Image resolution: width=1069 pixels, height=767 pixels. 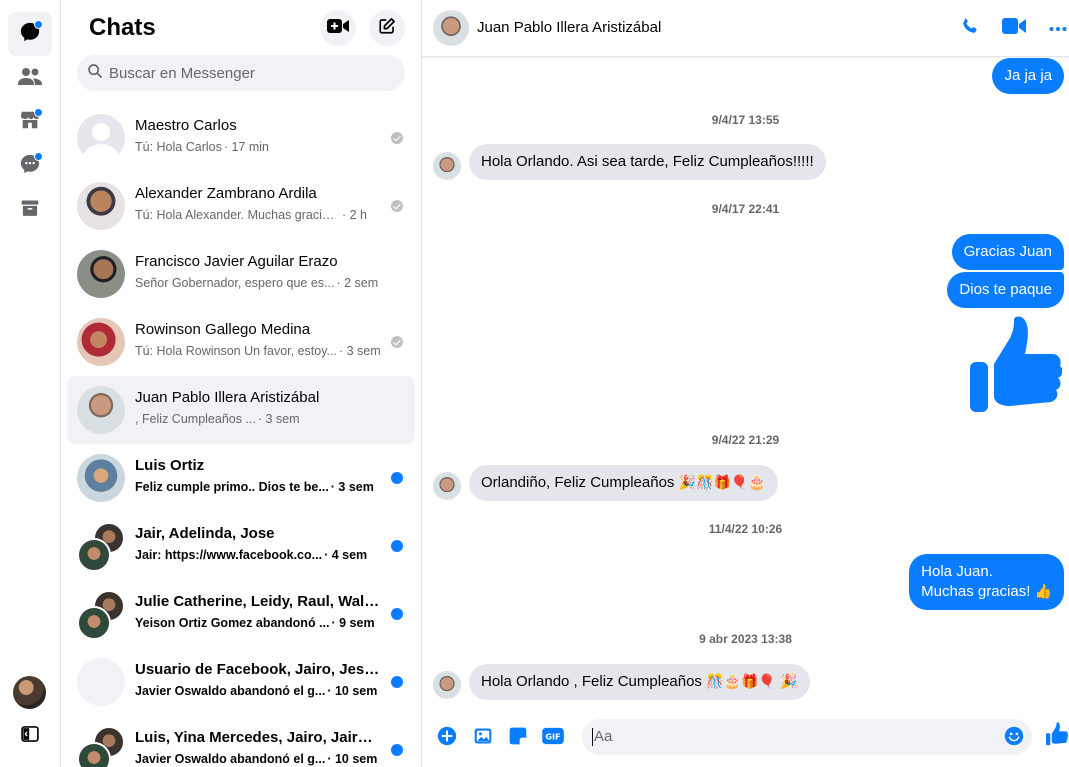 I want to click on compose-icon, so click(x=387, y=28).